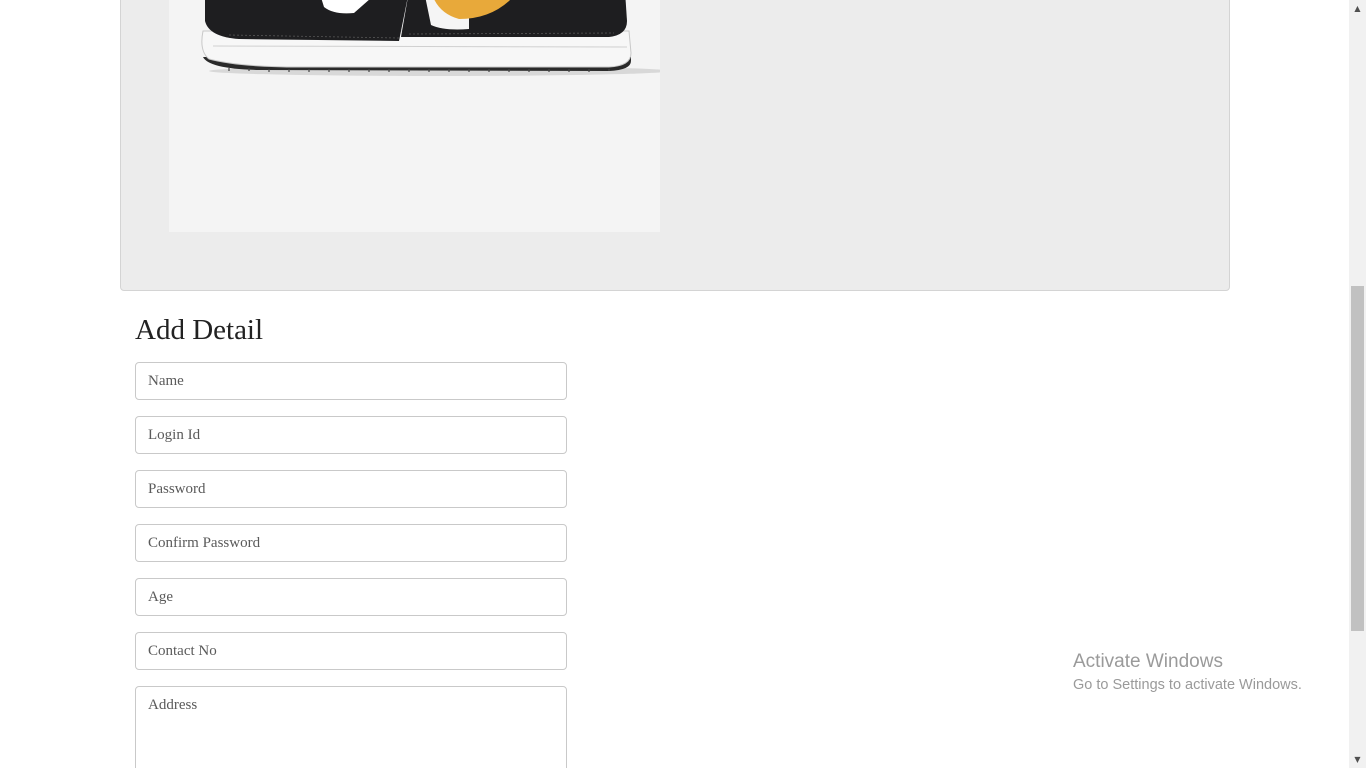 This screenshot has width=1366, height=768. I want to click on confirm-password-input, so click(351, 543).